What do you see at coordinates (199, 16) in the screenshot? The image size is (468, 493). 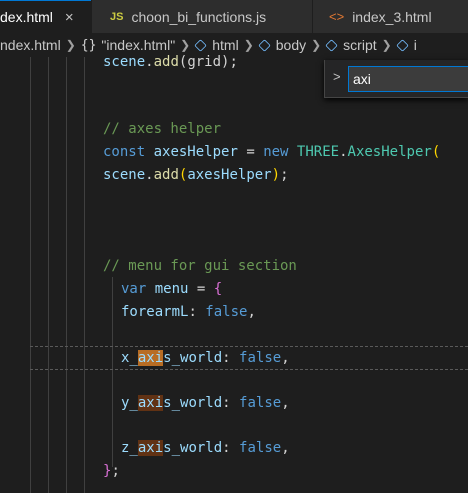 I see `tab-label: choon_bi_functions.js` at bounding box center [199, 16].